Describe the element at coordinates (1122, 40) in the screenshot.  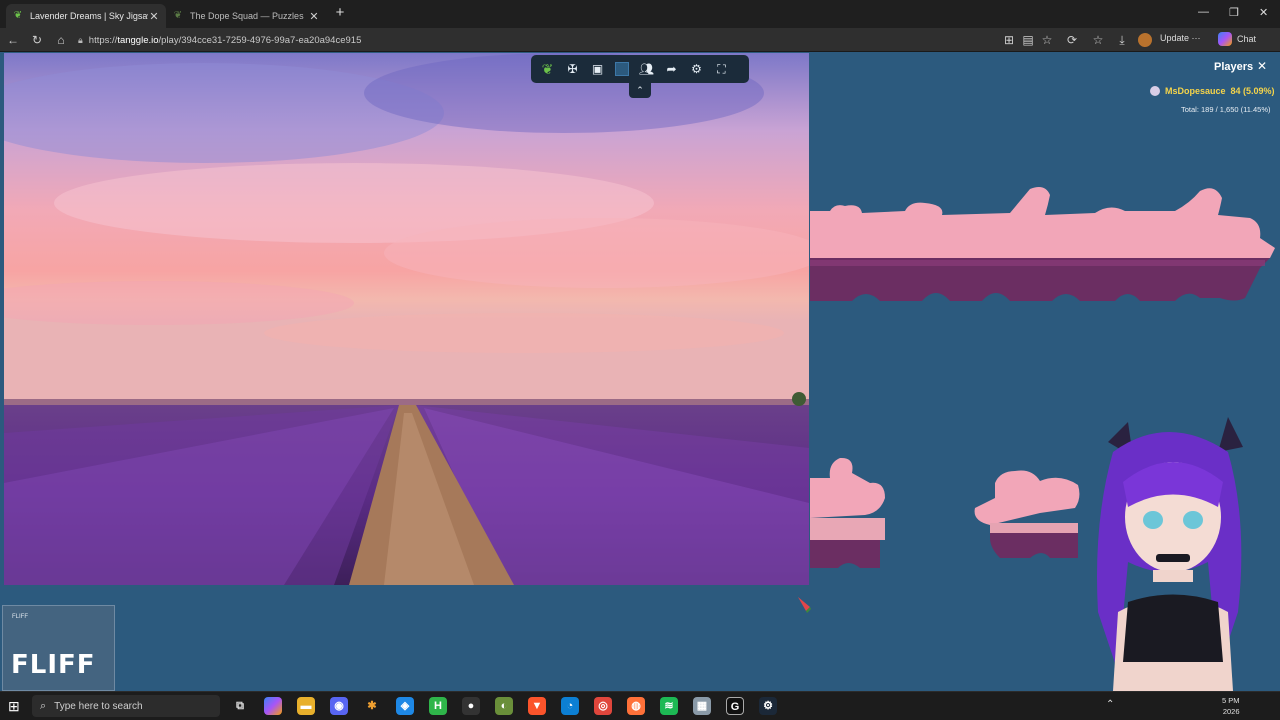
I see `downloads-icon: ⤓` at that location.